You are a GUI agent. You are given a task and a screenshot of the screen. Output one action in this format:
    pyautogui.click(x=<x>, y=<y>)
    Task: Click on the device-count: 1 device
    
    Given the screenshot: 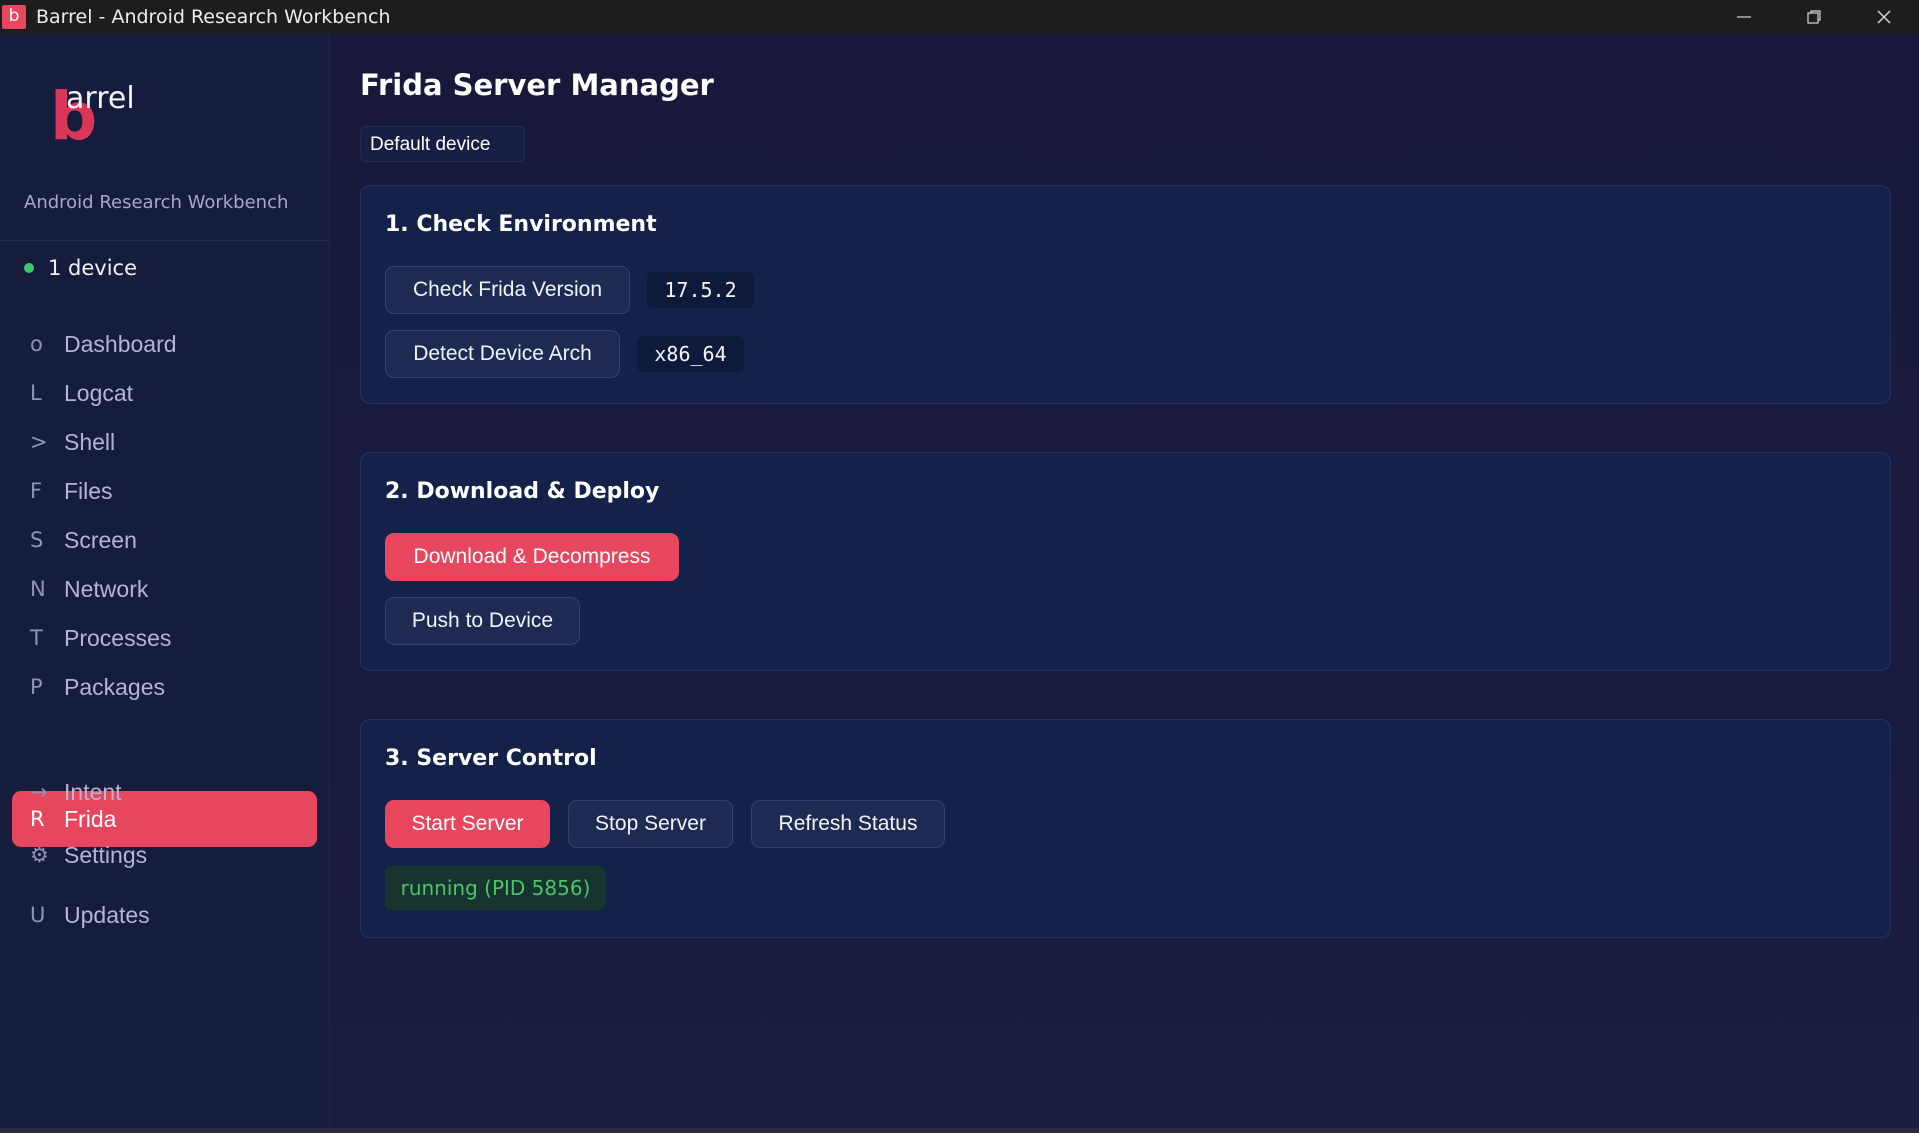 What is the action you would take?
    pyautogui.click(x=93, y=268)
    